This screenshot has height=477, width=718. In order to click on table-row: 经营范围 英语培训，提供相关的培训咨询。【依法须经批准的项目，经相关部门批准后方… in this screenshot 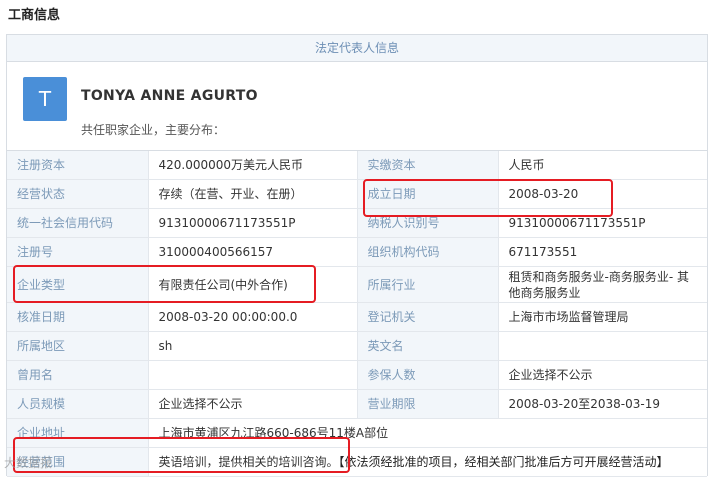, I will do `click(357, 462)`.